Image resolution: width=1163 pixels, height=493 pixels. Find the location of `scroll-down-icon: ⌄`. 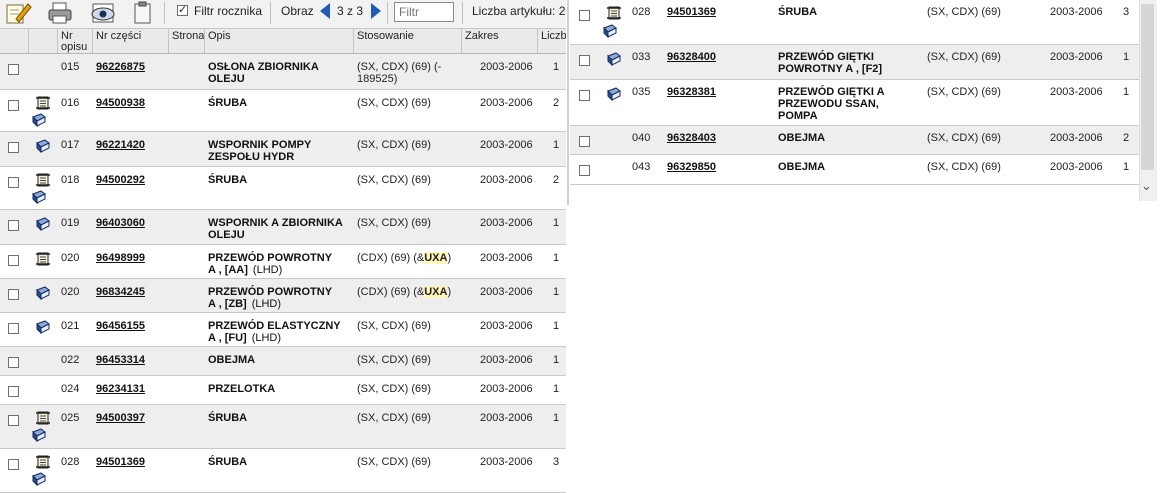

scroll-down-icon: ⌄ is located at coordinates (1146, 186).